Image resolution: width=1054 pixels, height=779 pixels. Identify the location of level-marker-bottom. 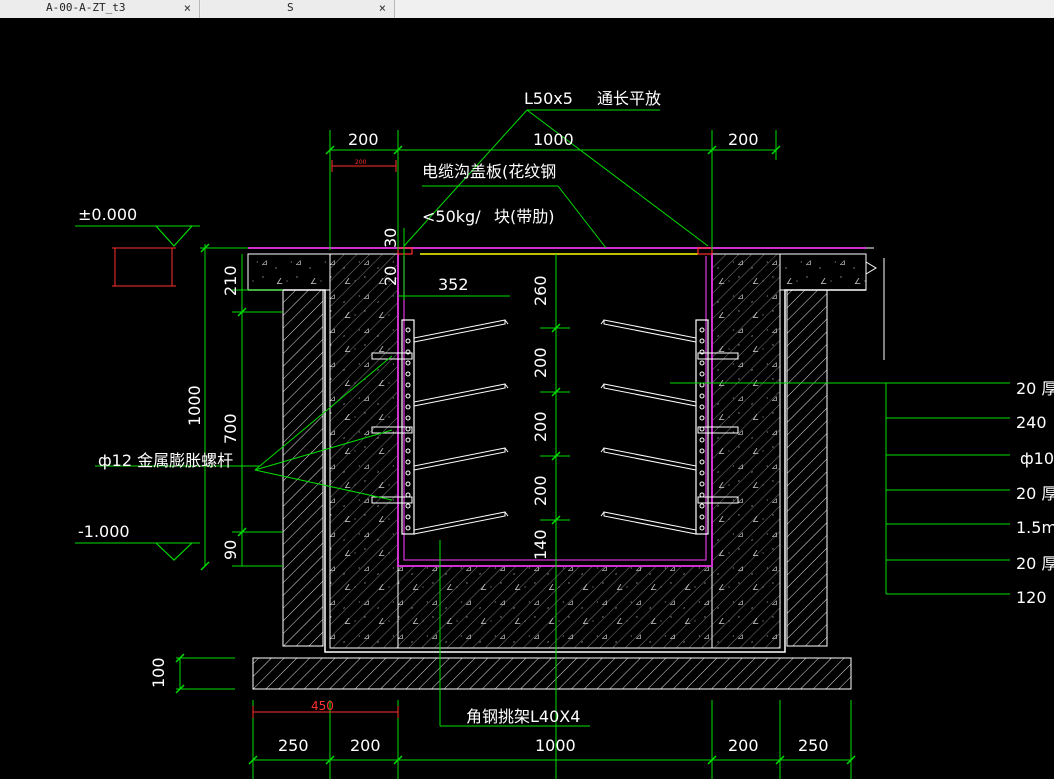
(174, 551).